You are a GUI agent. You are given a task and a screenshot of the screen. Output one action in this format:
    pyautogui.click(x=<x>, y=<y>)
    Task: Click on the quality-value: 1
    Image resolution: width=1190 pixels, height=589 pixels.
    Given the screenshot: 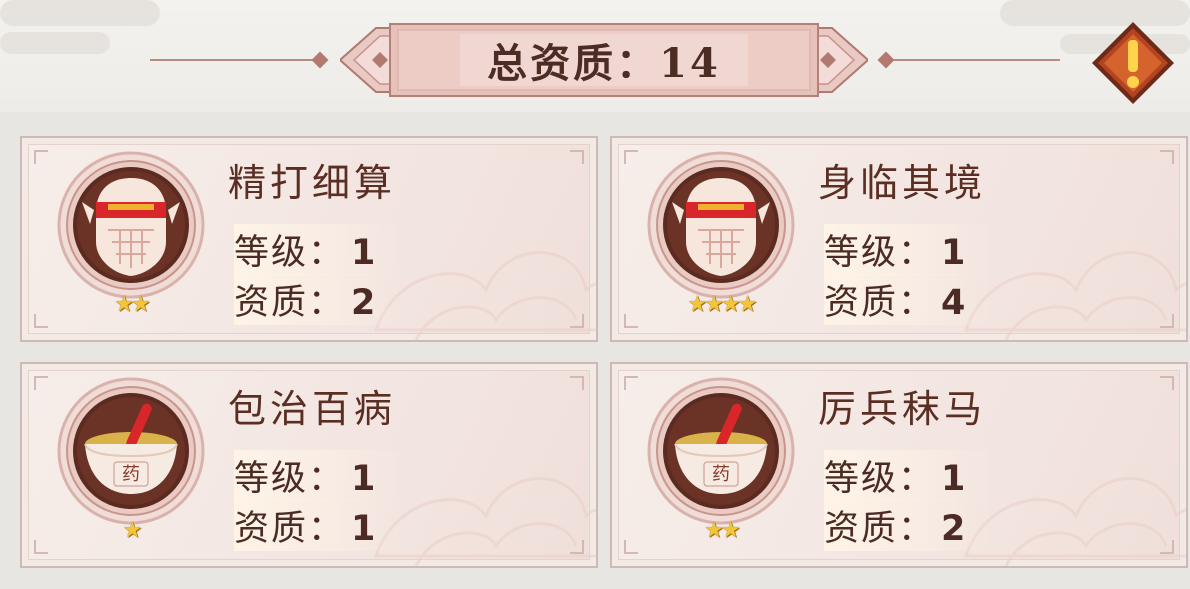 What is the action you would take?
    pyautogui.click(x=364, y=529)
    